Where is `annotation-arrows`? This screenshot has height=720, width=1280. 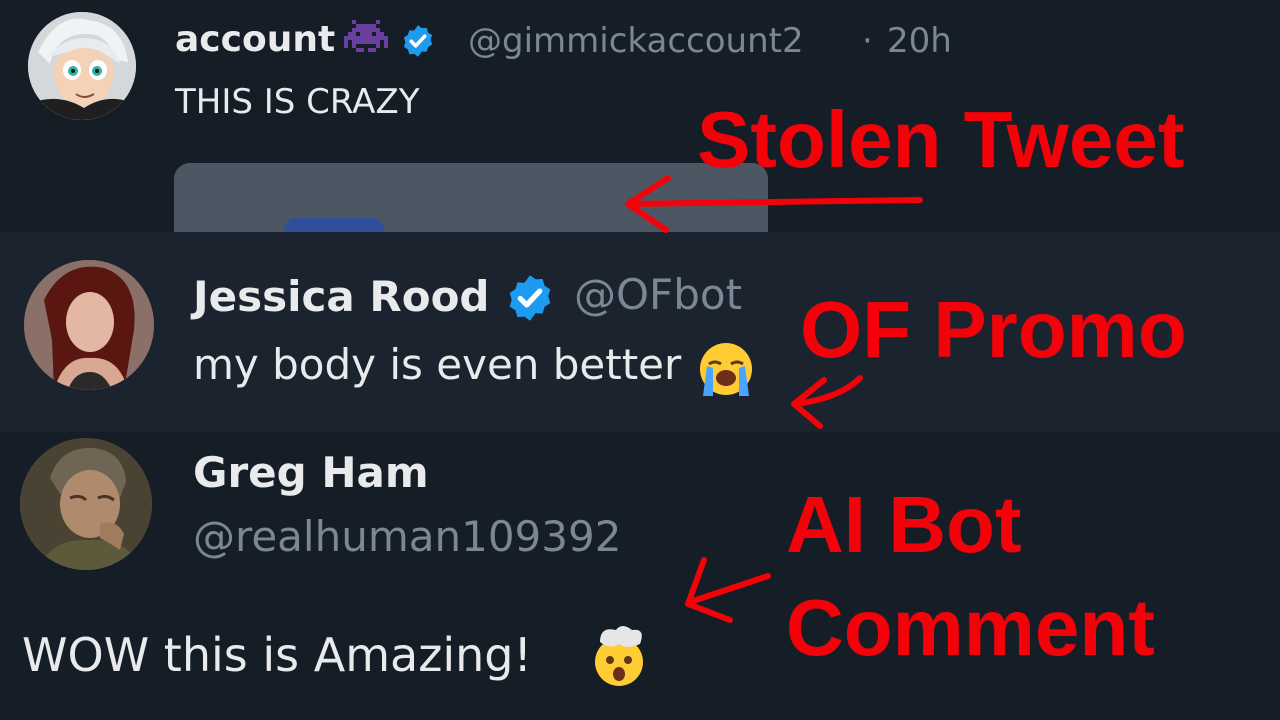
annotation-arrows is located at coordinates (774, 399).